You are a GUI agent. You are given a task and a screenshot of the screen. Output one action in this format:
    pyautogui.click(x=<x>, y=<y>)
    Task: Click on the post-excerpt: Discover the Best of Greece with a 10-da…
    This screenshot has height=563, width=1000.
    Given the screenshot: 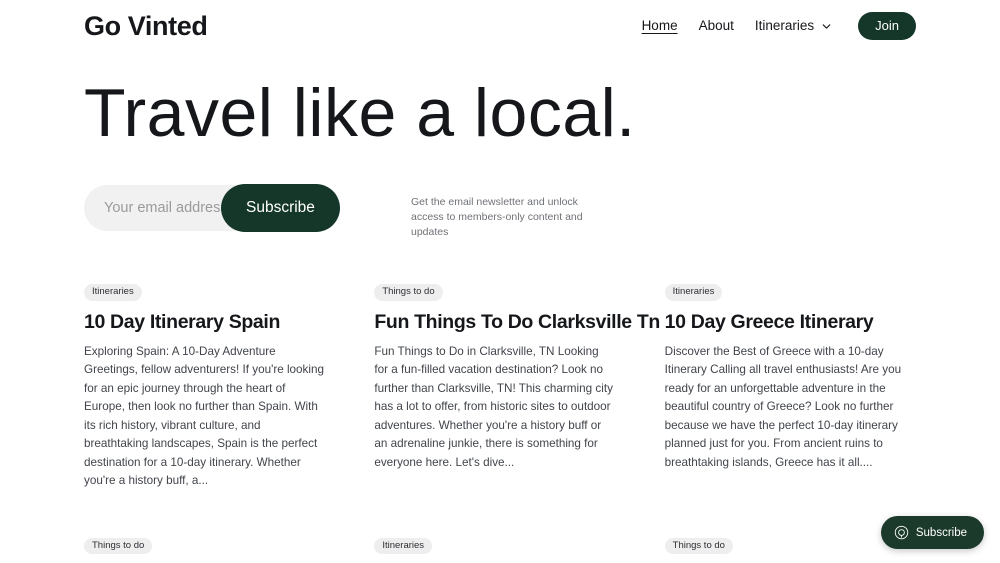 What is the action you would take?
    pyautogui.click(x=783, y=406)
    